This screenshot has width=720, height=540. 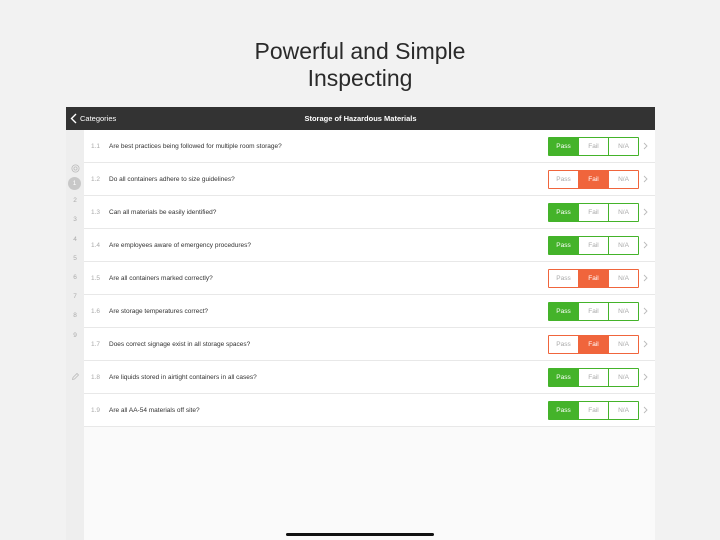 What do you see at coordinates (161, 278) in the screenshot?
I see `question-text: Are all containers marked correctly?` at bounding box center [161, 278].